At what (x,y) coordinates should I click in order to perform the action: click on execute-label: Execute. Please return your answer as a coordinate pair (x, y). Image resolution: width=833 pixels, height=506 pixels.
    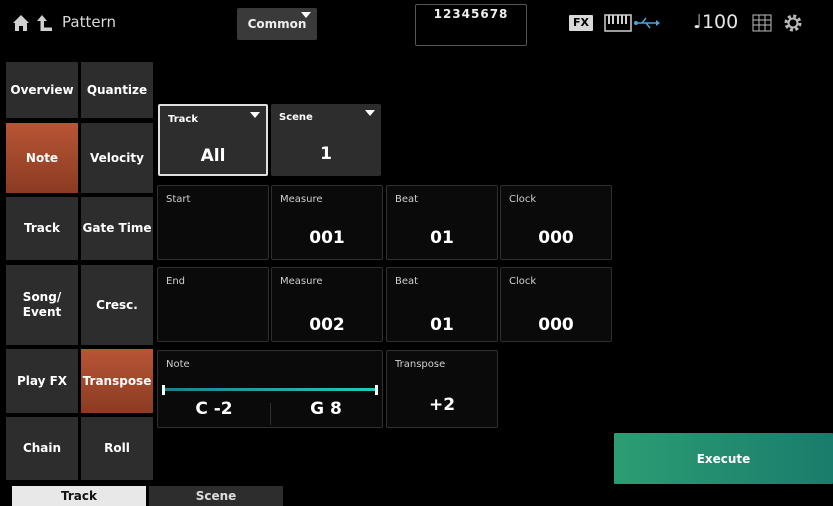
    Looking at the image, I should click on (723, 458).